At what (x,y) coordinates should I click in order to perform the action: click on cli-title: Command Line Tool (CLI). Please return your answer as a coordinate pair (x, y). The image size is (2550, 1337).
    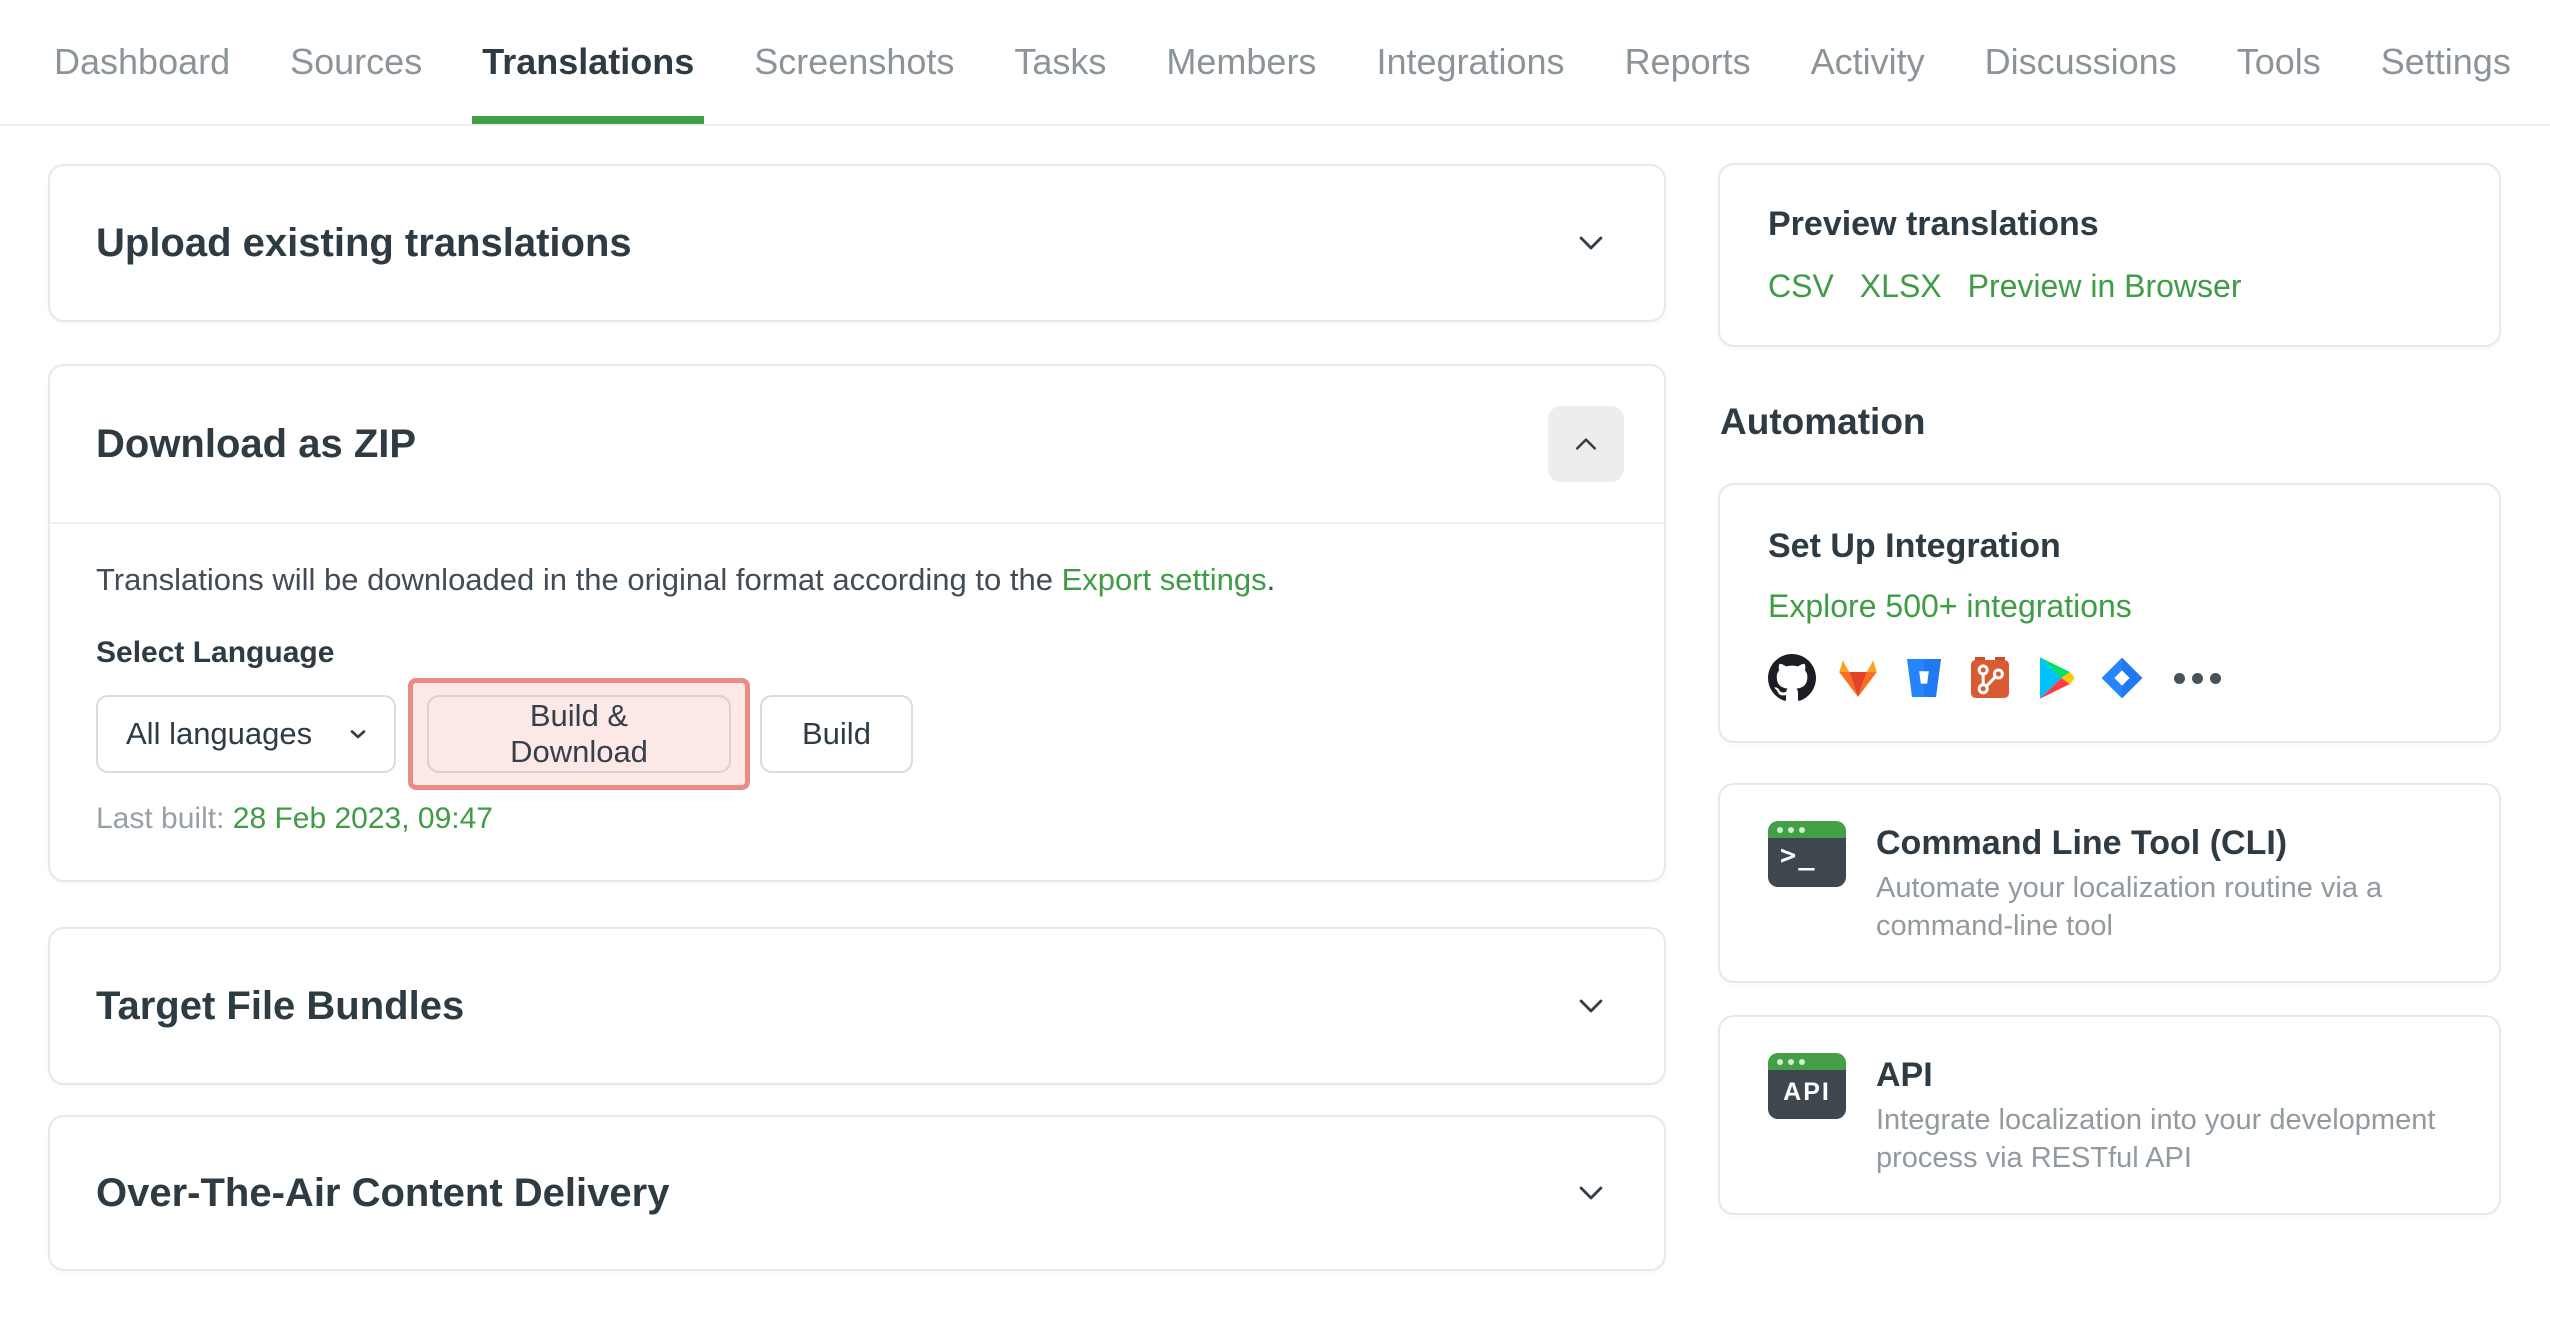
    Looking at the image, I should click on (2082, 843).